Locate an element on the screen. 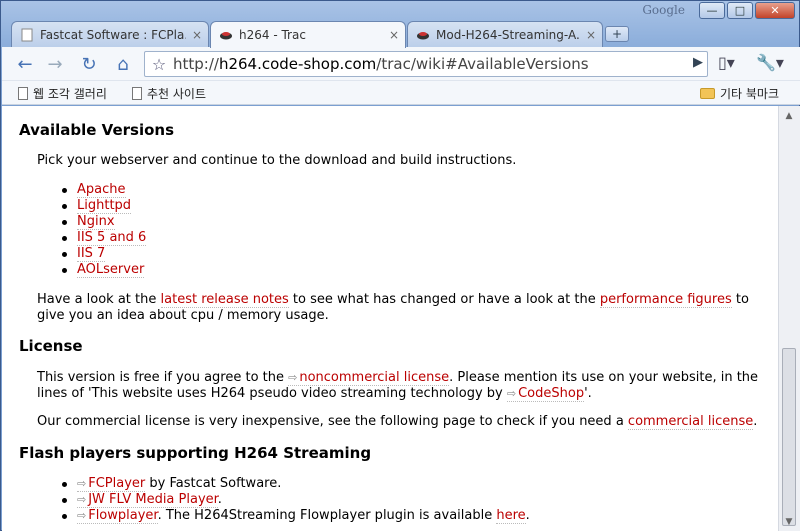 The image size is (800, 531). list-item: IIS 5 and 6 is located at coordinates (103, 238).